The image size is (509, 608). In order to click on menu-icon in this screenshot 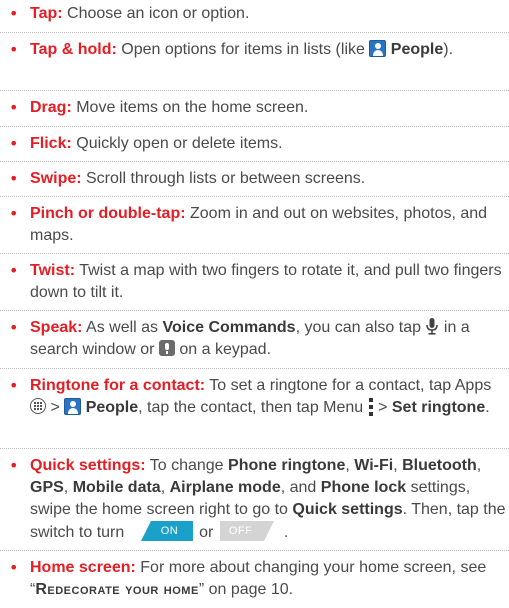, I will do `click(371, 407)`.